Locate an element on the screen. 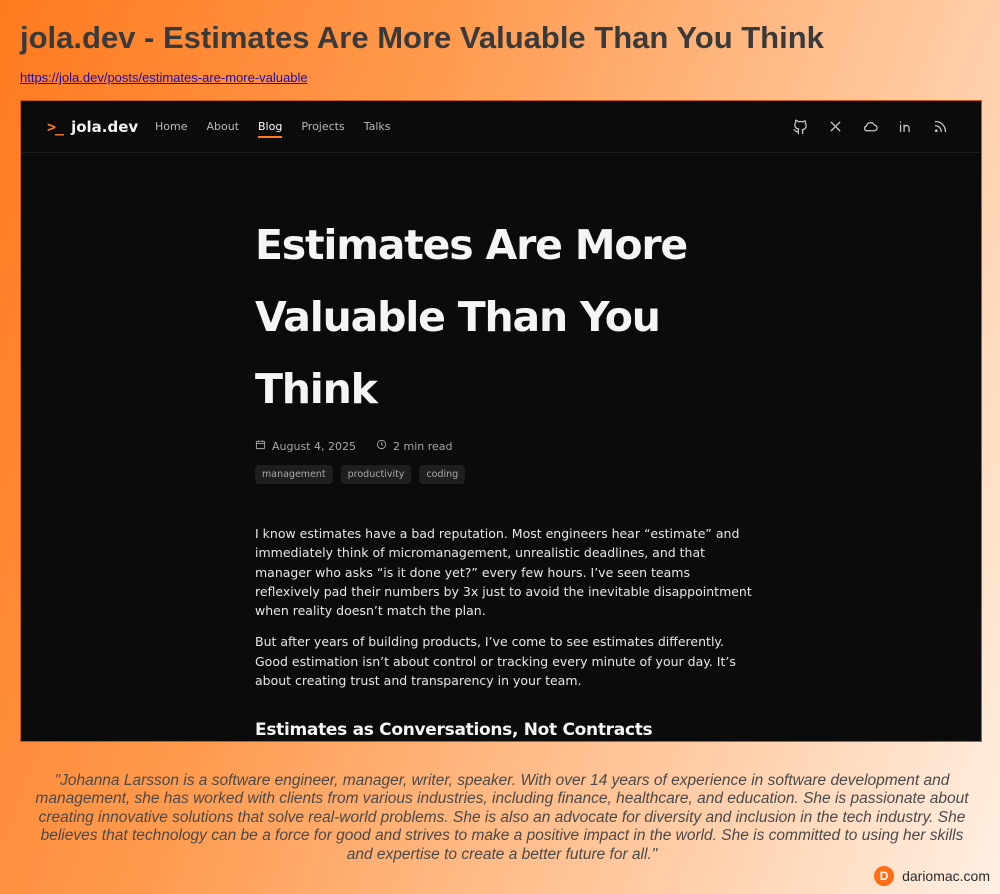  main-nav: Home About Blog Projects Talks is located at coordinates (273, 129).